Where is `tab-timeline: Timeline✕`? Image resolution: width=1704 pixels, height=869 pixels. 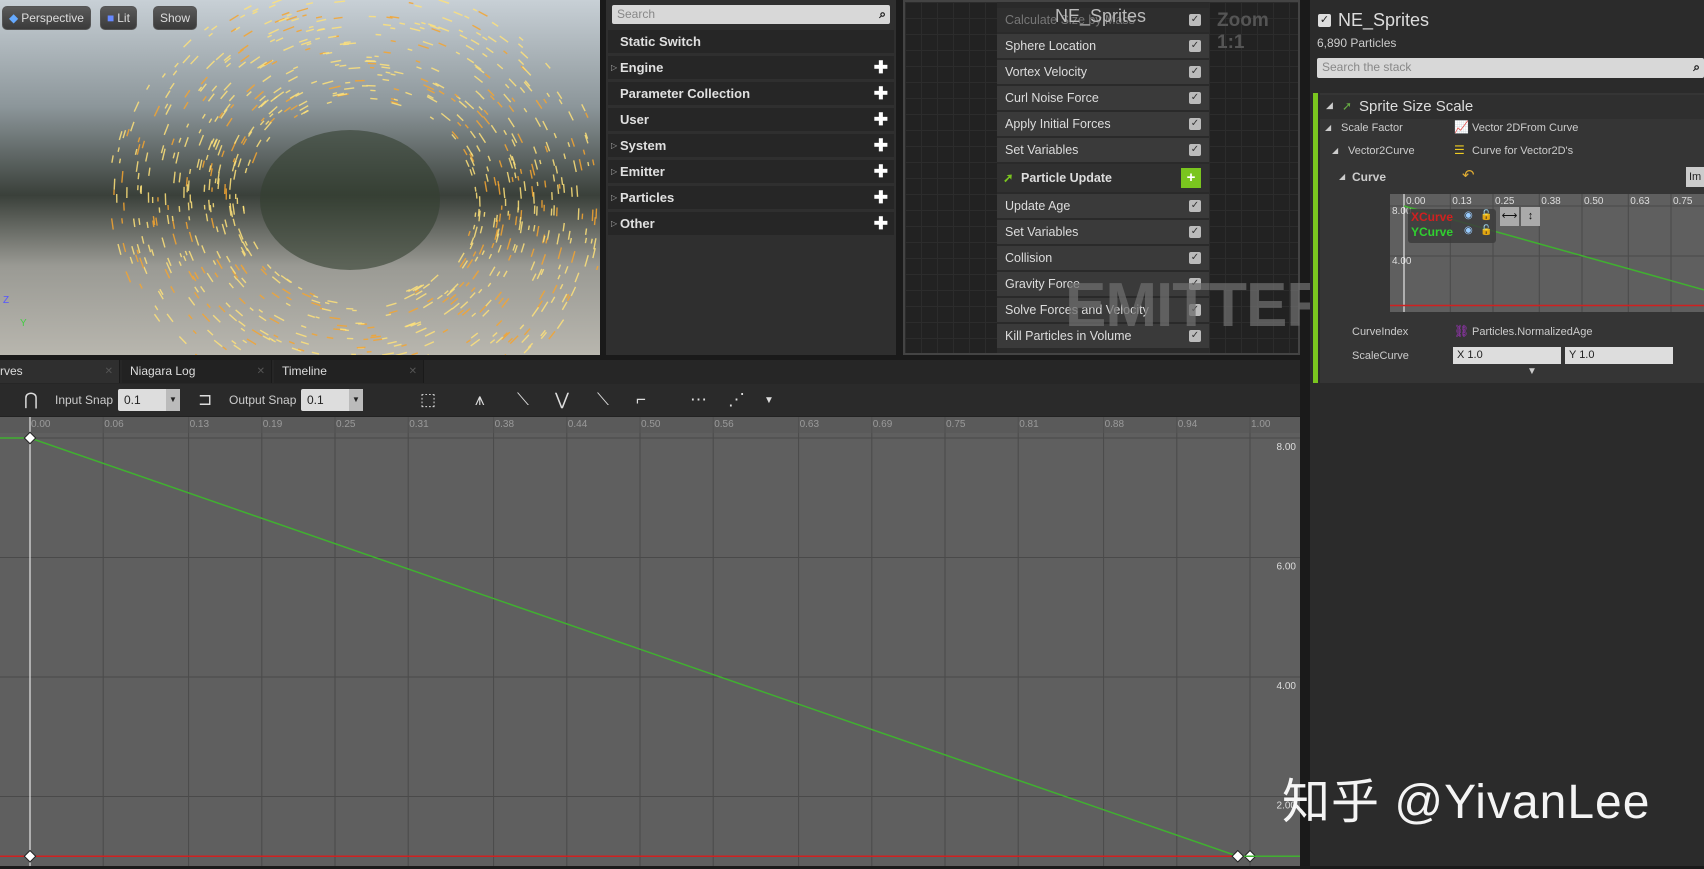 tab-timeline: Timeline✕ is located at coordinates (349, 371).